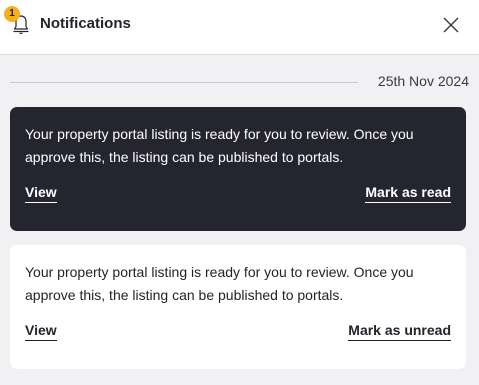 This screenshot has height=385, width=479. What do you see at coordinates (238, 194) in the screenshot?
I see `notification-actions: View Mark as read` at bounding box center [238, 194].